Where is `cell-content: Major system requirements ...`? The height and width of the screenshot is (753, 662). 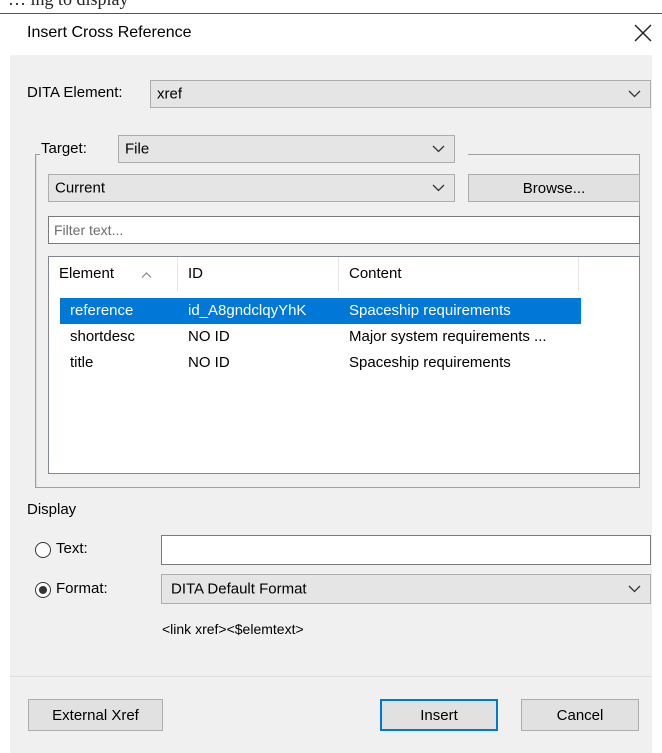
cell-content: Major system requirements ... is located at coordinates (448, 336).